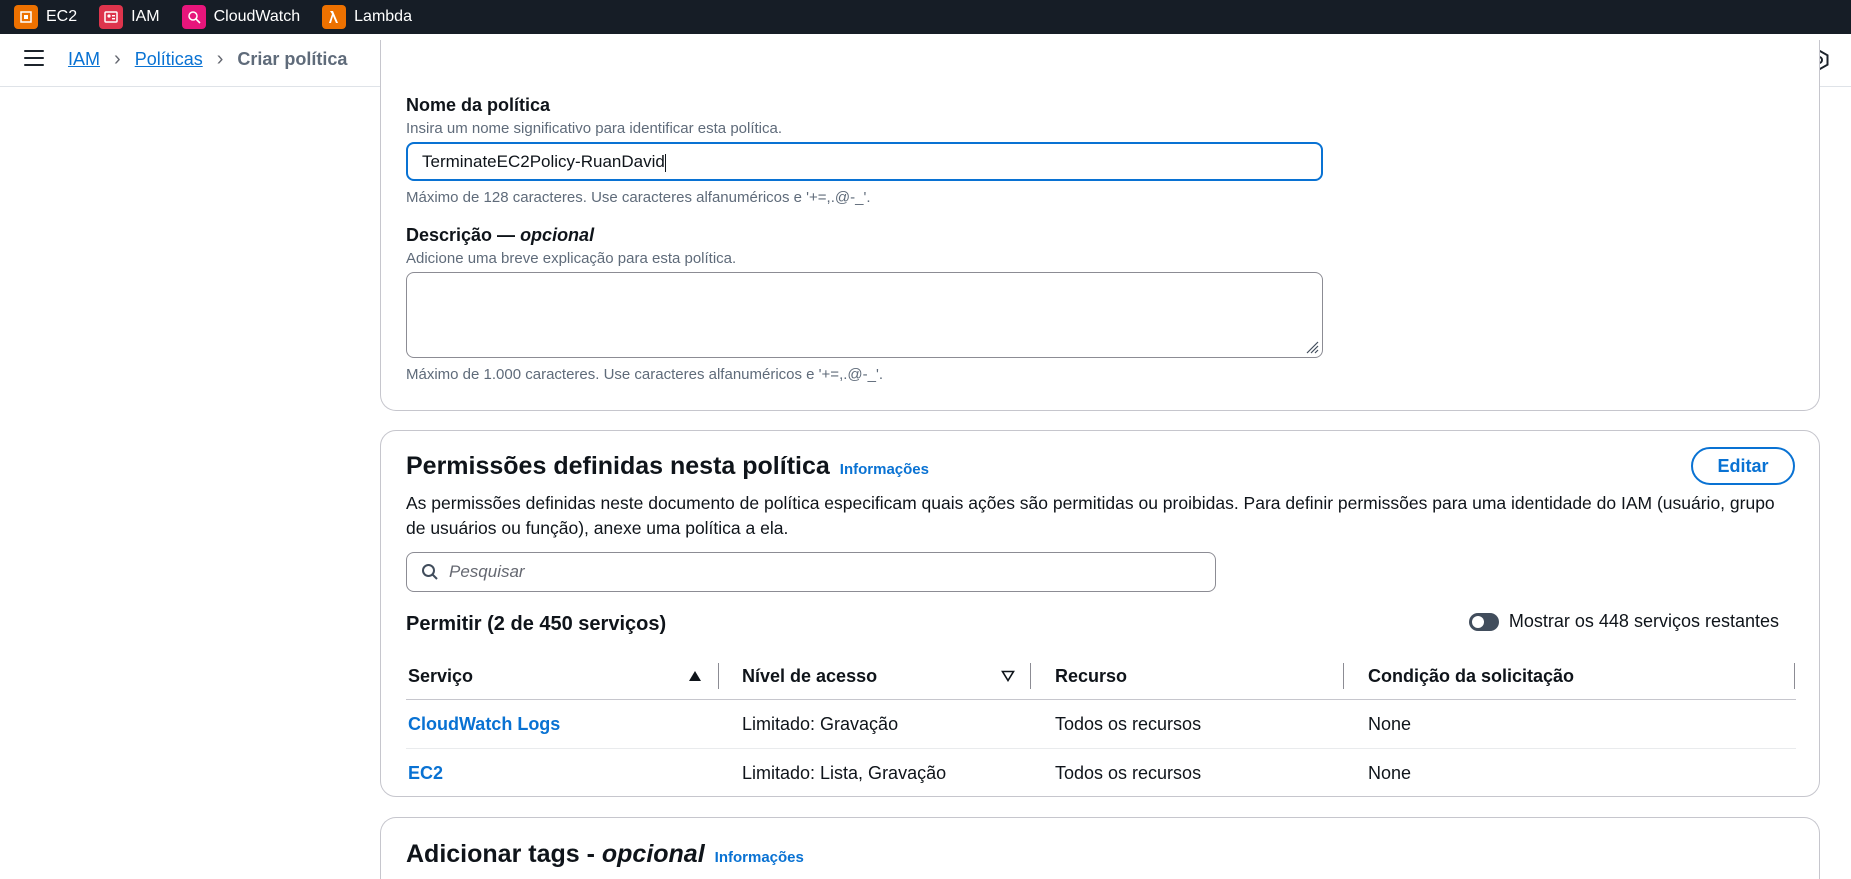  What do you see at coordinates (111, 17) in the screenshot?
I see `iam-icon` at bounding box center [111, 17].